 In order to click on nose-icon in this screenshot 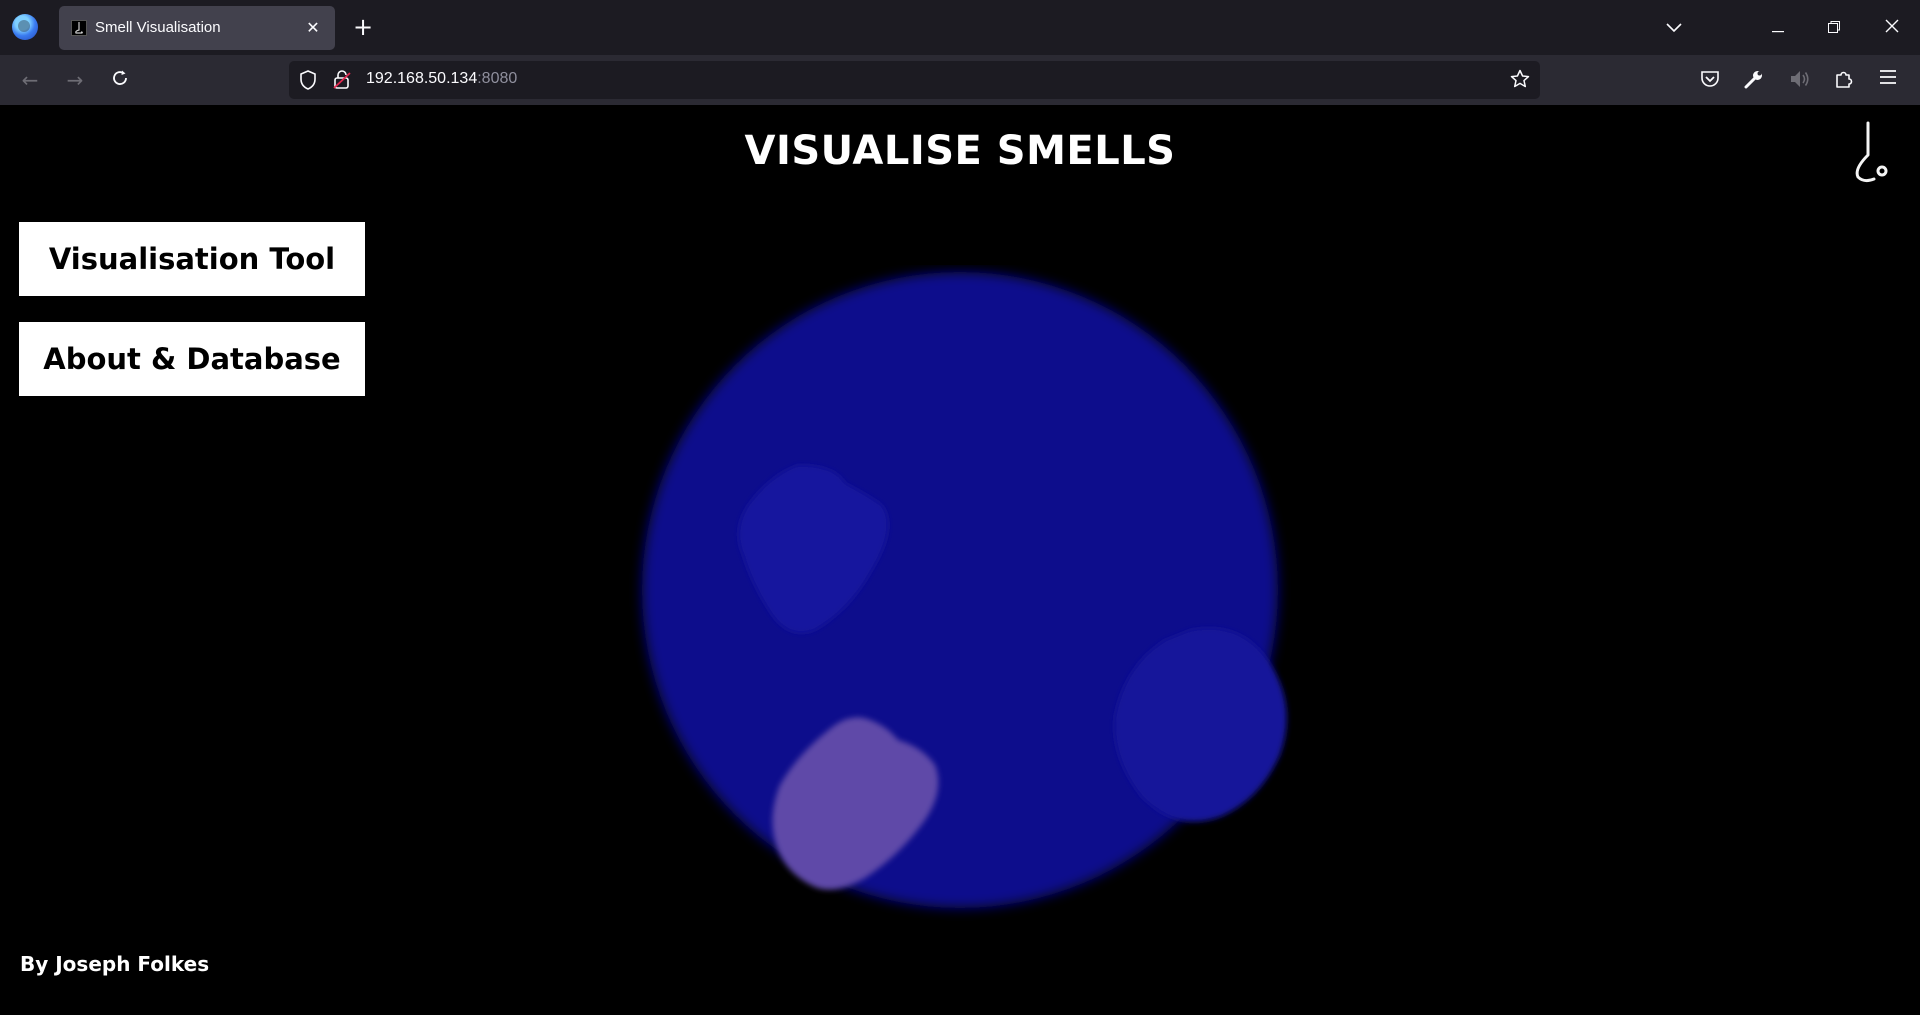, I will do `click(1872, 154)`.